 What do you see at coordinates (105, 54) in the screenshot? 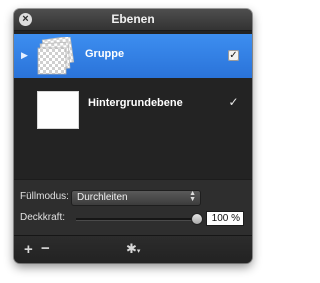
I see `layer-name: Gruppe` at bounding box center [105, 54].